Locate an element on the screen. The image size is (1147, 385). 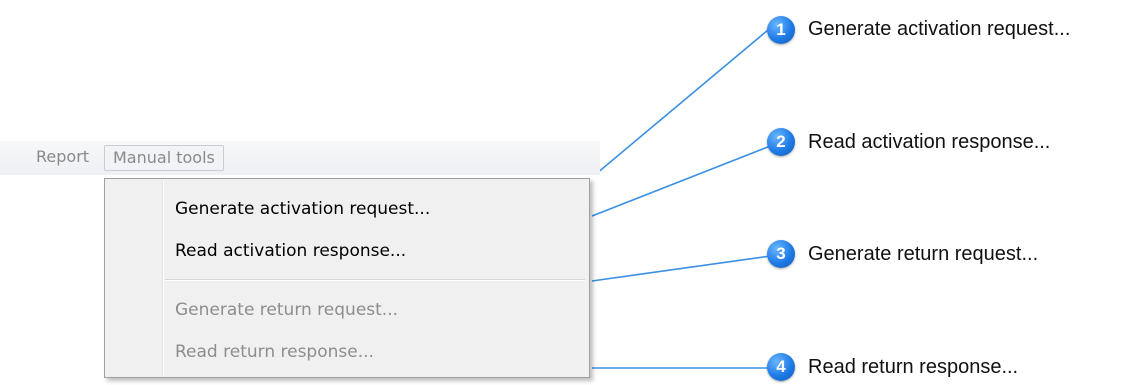
callout-badge-4: 4 is located at coordinates (781, 367).